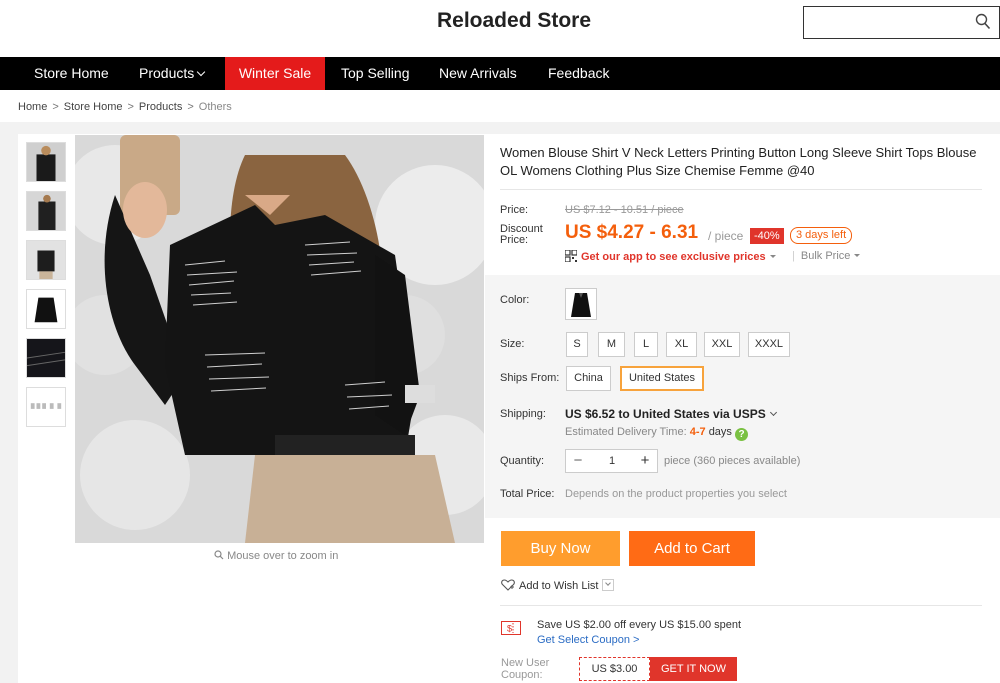 The width and height of the screenshot is (1000, 683). Describe the element at coordinates (93, 107) in the screenshot. I see `breadcrumb-store-home: Store Home` at that location.